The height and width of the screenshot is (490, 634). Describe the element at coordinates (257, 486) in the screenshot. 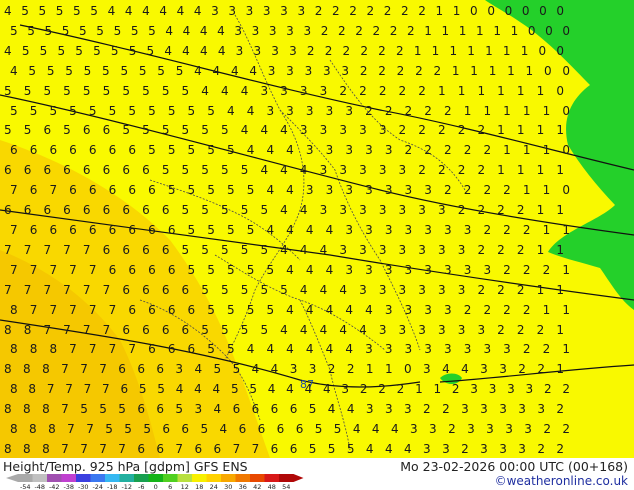

I see `scale-tick-label: 42` at that location.